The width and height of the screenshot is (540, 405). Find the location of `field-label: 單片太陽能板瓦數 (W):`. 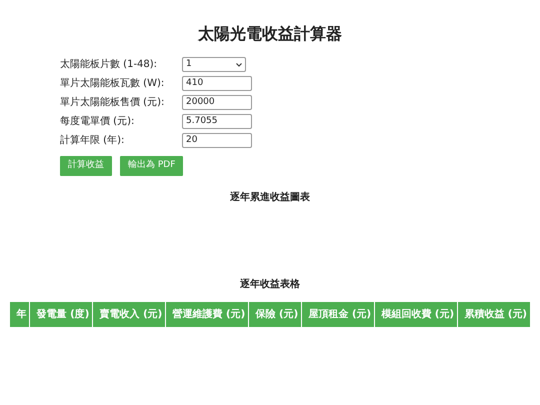

field-label: 單片太陽能板瓦數 (W): is located at coordinates (113, 84).